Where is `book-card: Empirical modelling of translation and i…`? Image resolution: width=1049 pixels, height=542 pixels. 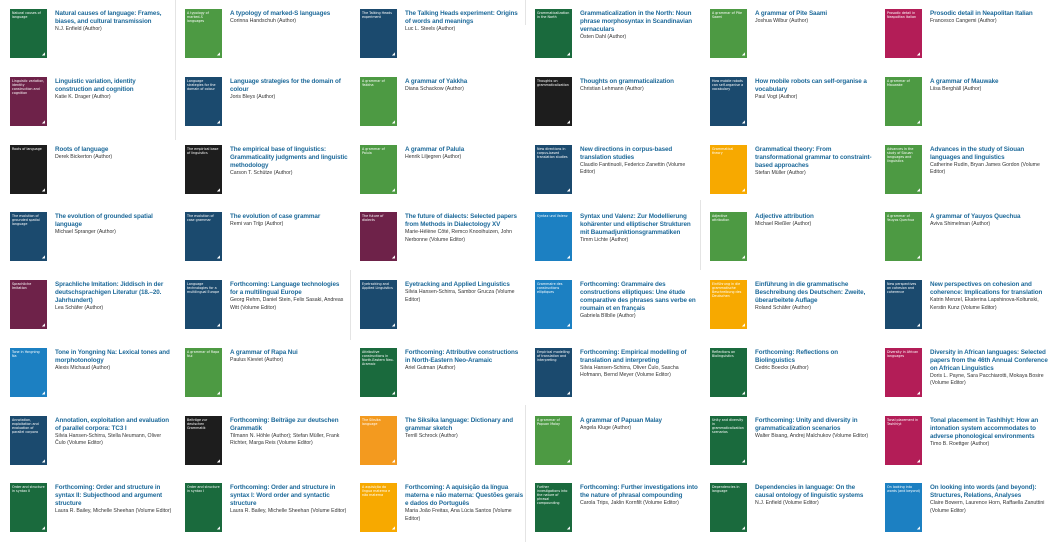
book-card: Empirical modelling of translation and i… is located at coordinates (612, 373).